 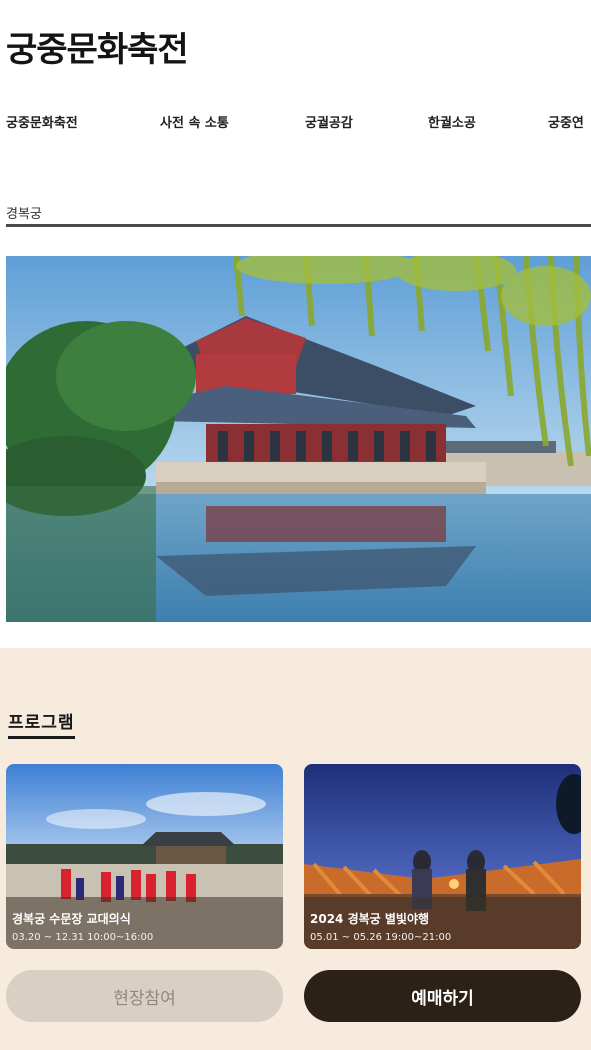 What do you see at coordinates (97, 46) in the screenshot?
I see `site-logo: 궁중문화축전` at bounding box center [97, 46].